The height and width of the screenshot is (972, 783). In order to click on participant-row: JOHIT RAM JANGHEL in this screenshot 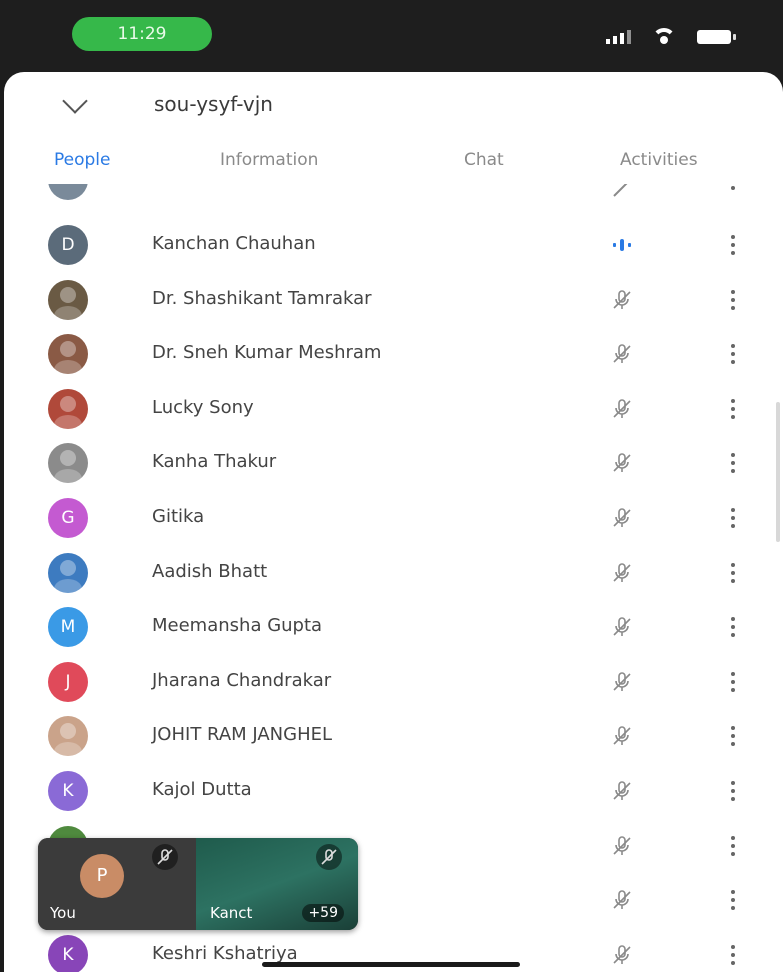, I will do `click(393, 736)`.